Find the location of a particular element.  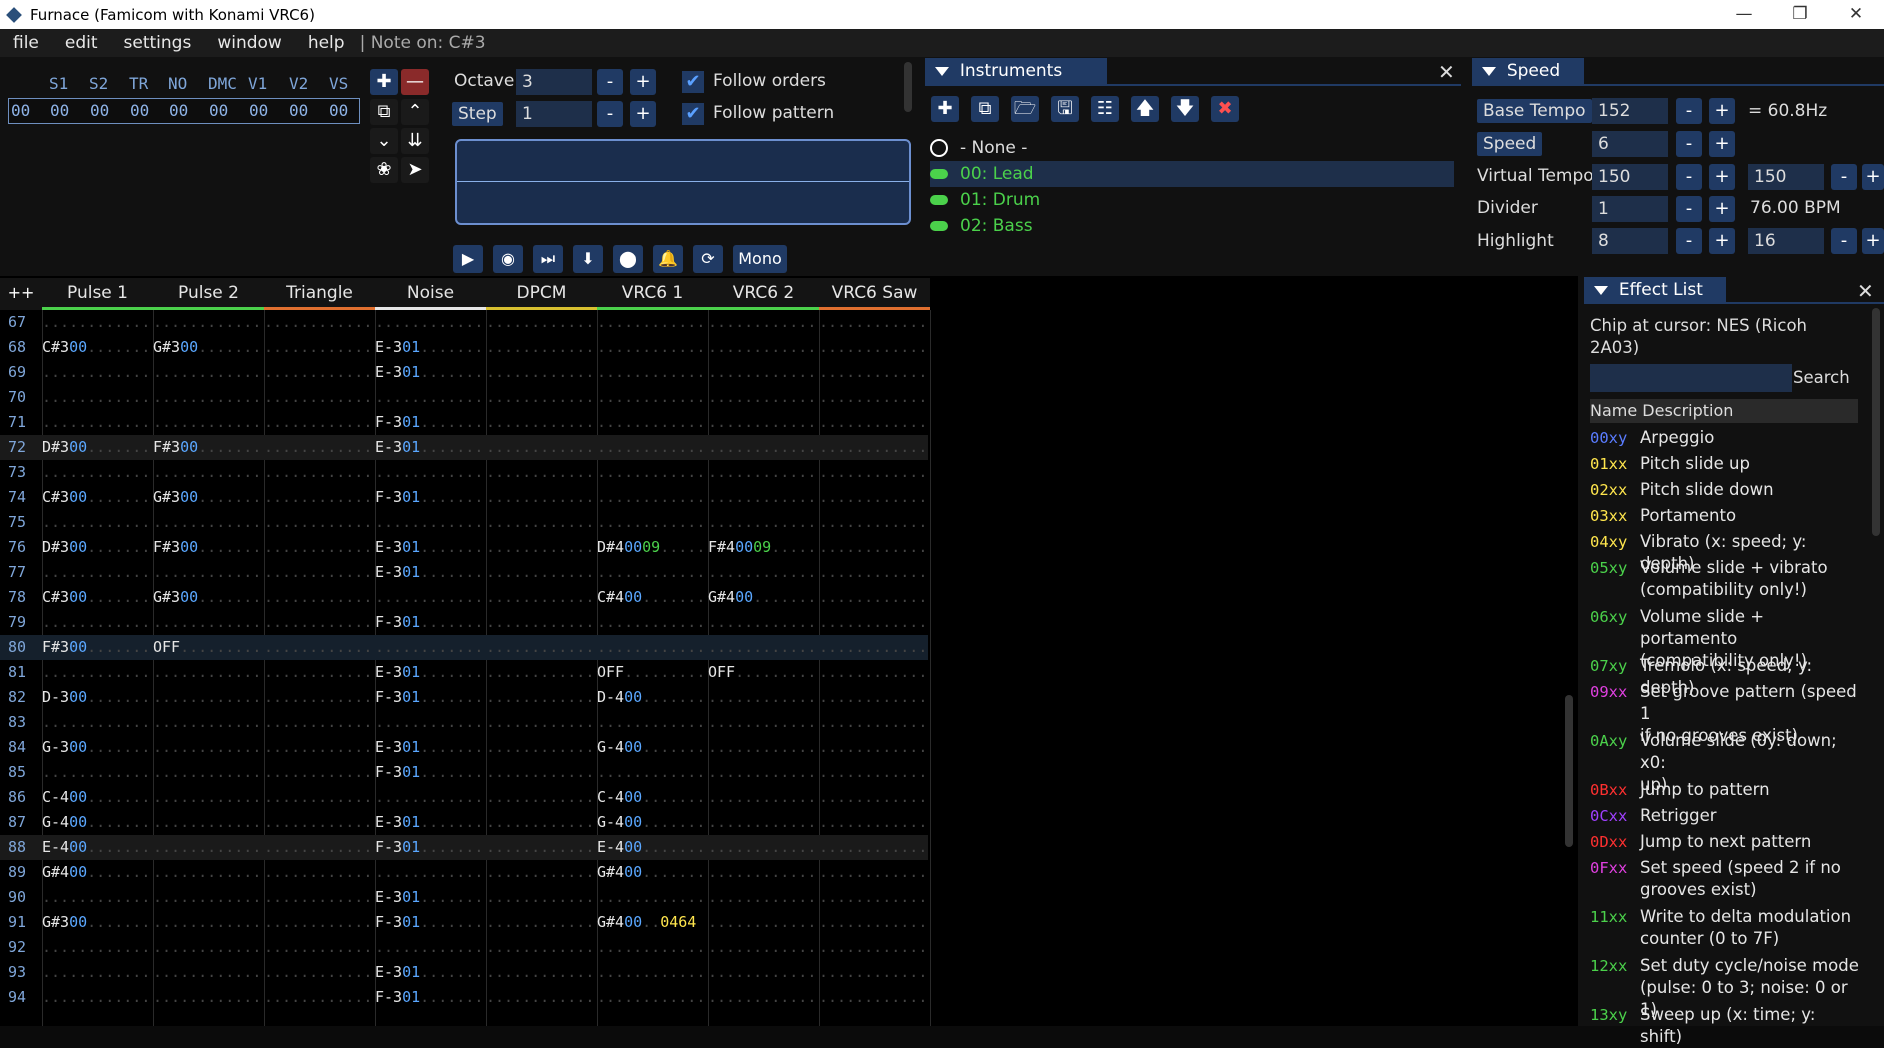

step-label: Step is located at coordinates (477, 114).